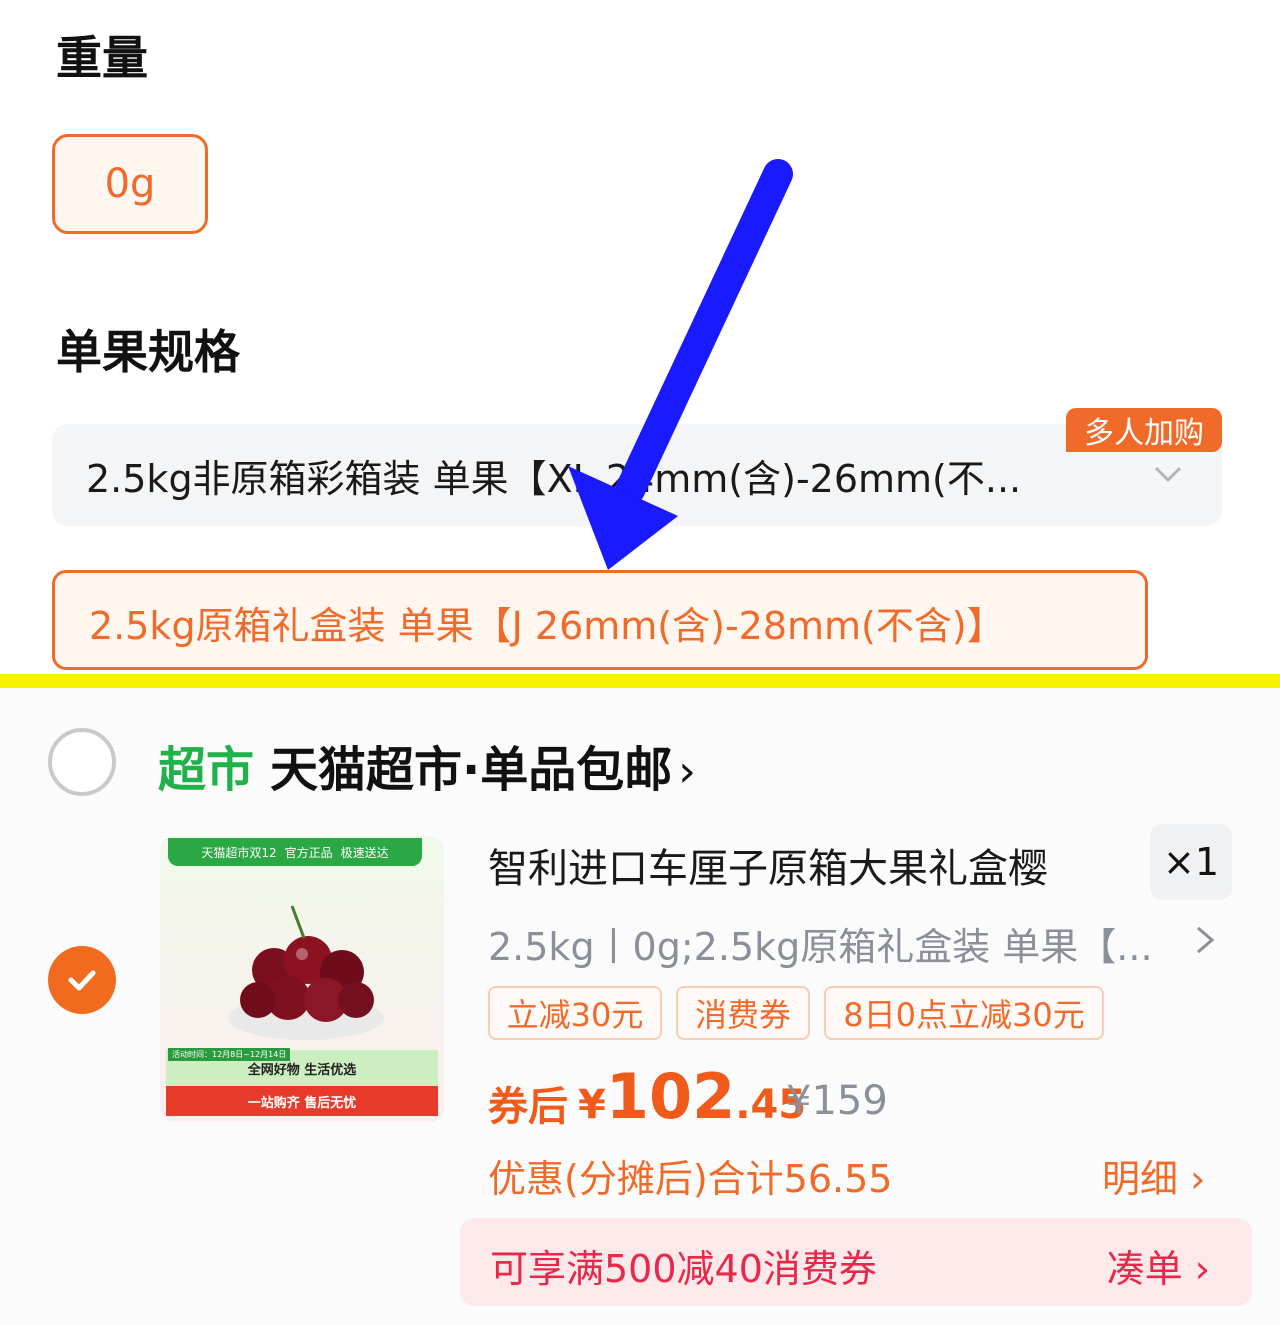  I want to click on size-option-j-label: 2.5kg原箱礼盒装 单果【J 26mm(含)-28mm(不含)】, so click(547, 626).